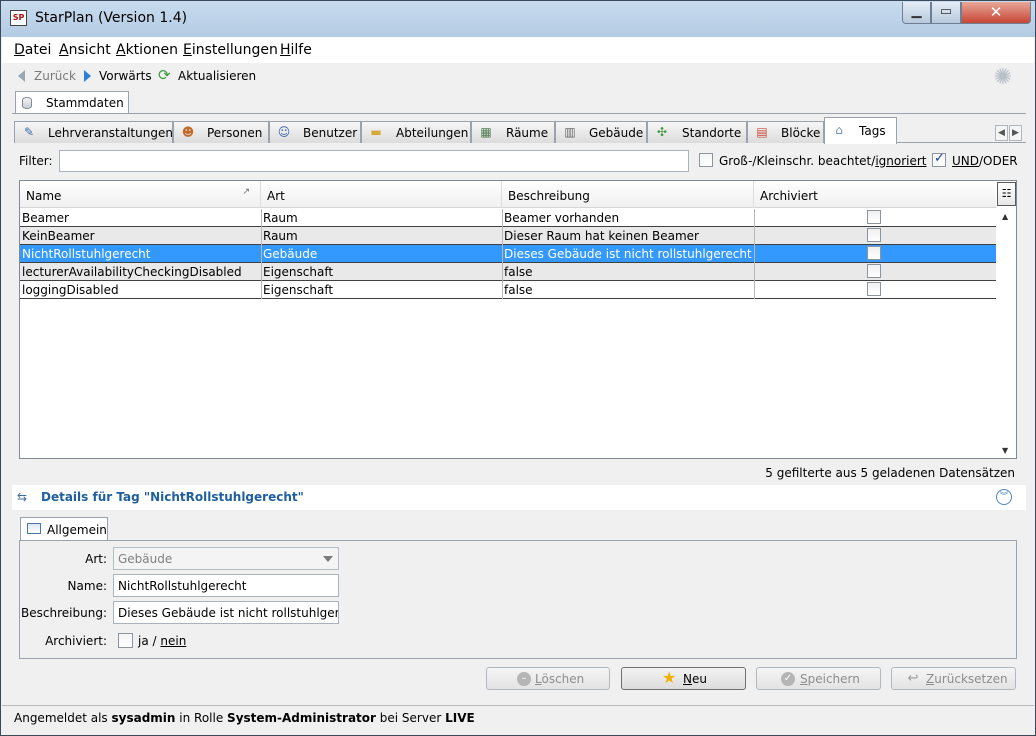  What do you see at coordinates (508, 218) in the screenshot?
I see `table-row: Beamer Raum Beamer vorhanden` at bounding box center [508, 218].